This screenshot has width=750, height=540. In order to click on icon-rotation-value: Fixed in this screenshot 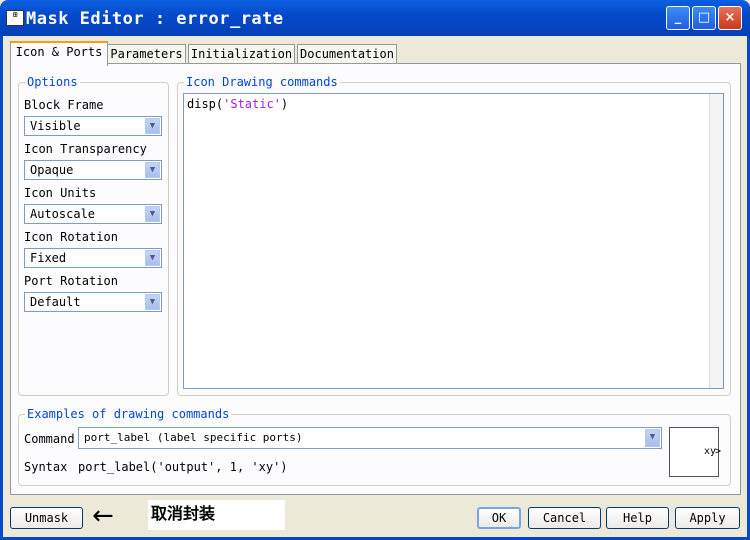, I will do `click(48, 258)`.